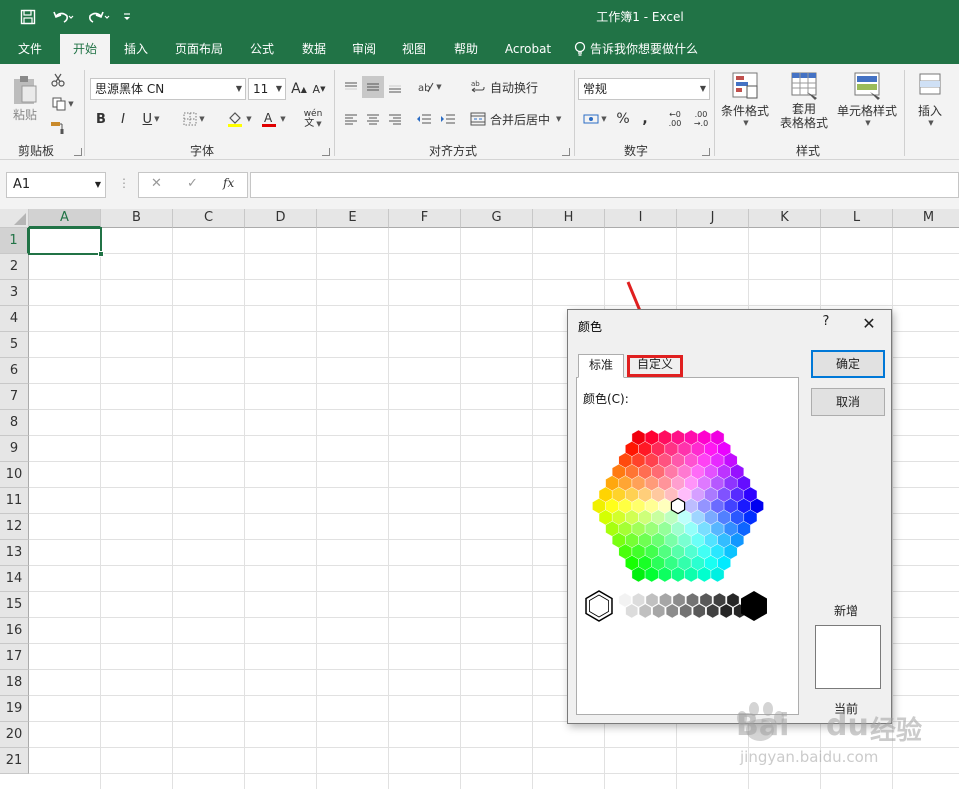  I want to click on increase-font-button: A ▲, so click(299, 89).